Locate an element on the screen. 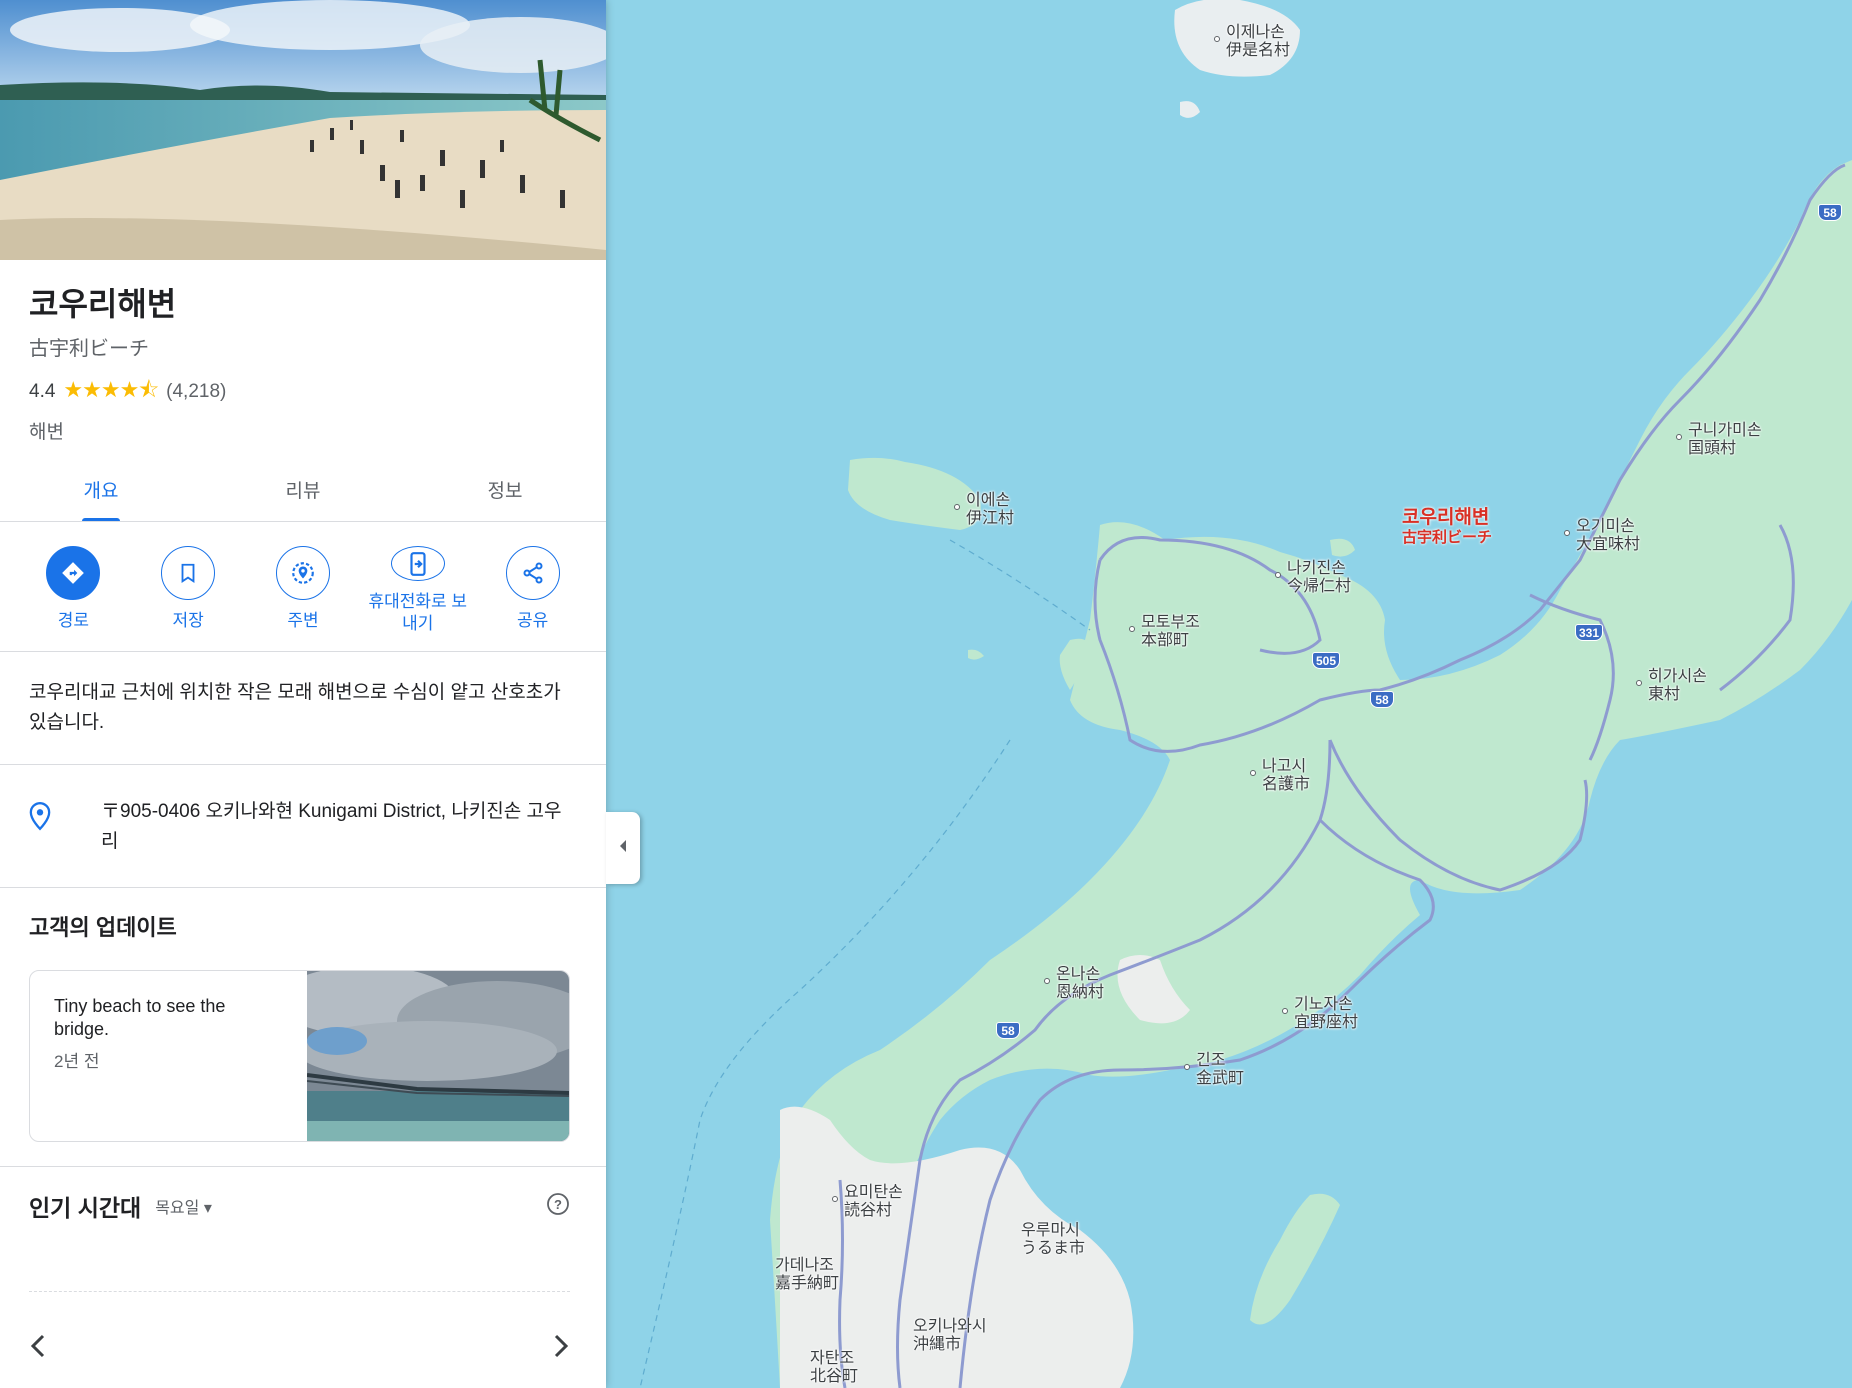 The width and height of the screenshot is (1852, 1388). popular-times-title: 인기 시간대 is located at coordinates (85, 1208).